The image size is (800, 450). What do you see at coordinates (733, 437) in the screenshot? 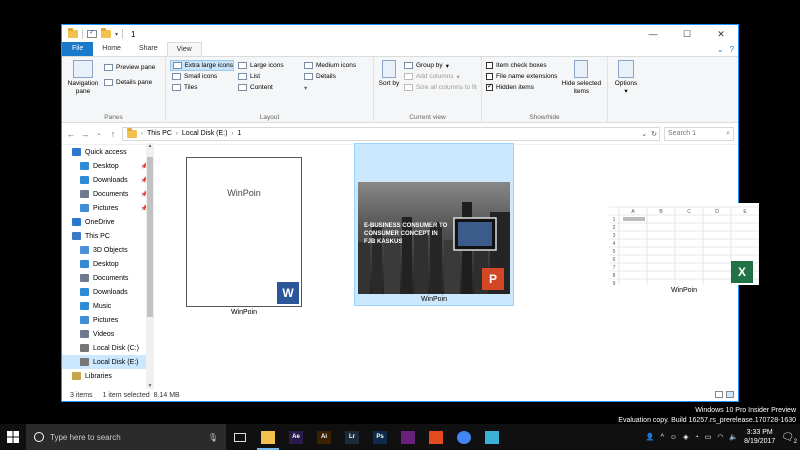
I see `volume-icon: 🔈` at bounding box center [733, 437].